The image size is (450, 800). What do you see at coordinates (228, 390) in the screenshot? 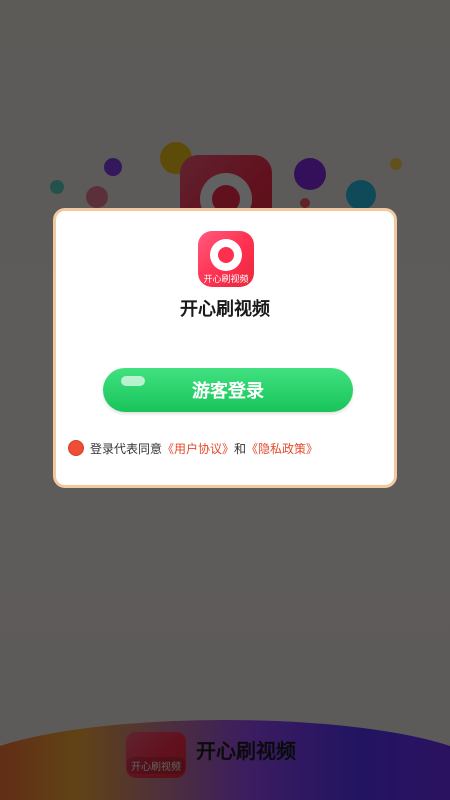
I see `guest-login-button: 游客登录` at bounding box center [228, 390].